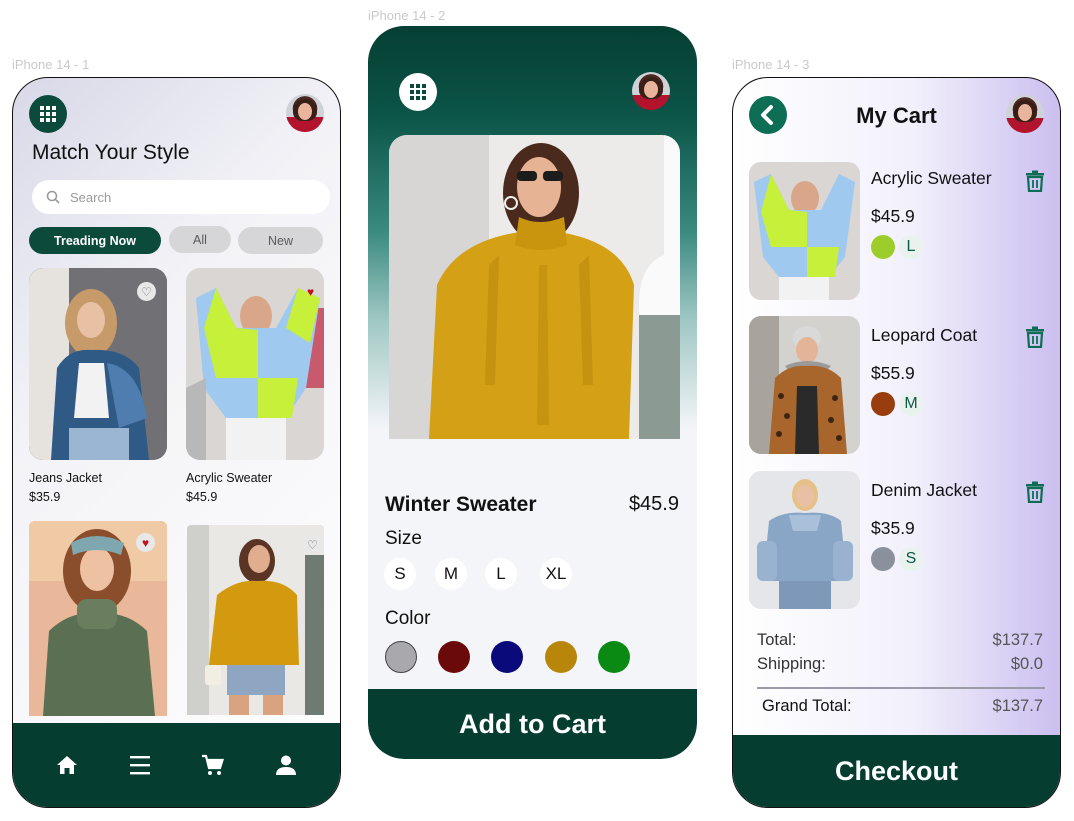 This screenshot has width=1074, height=821. I want to click on tab-all: All, so click(200, 239).